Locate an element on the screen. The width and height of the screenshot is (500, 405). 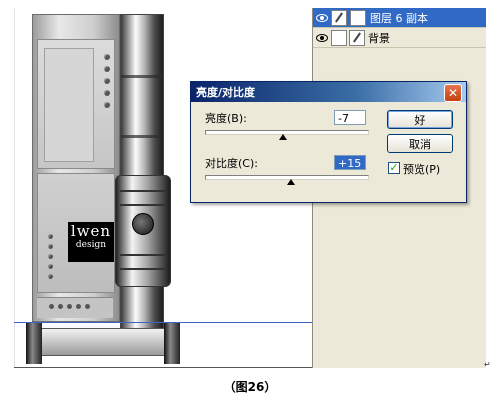
lwen-design-logo: lwen design is located at coordinates (91, 242).